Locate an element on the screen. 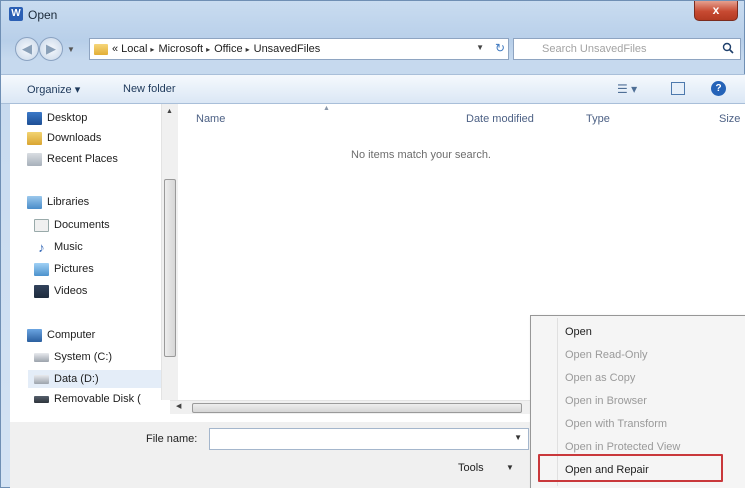 The image size is (745, 488). breadcrumb-overflow: « is located at coordinates (115, 49).